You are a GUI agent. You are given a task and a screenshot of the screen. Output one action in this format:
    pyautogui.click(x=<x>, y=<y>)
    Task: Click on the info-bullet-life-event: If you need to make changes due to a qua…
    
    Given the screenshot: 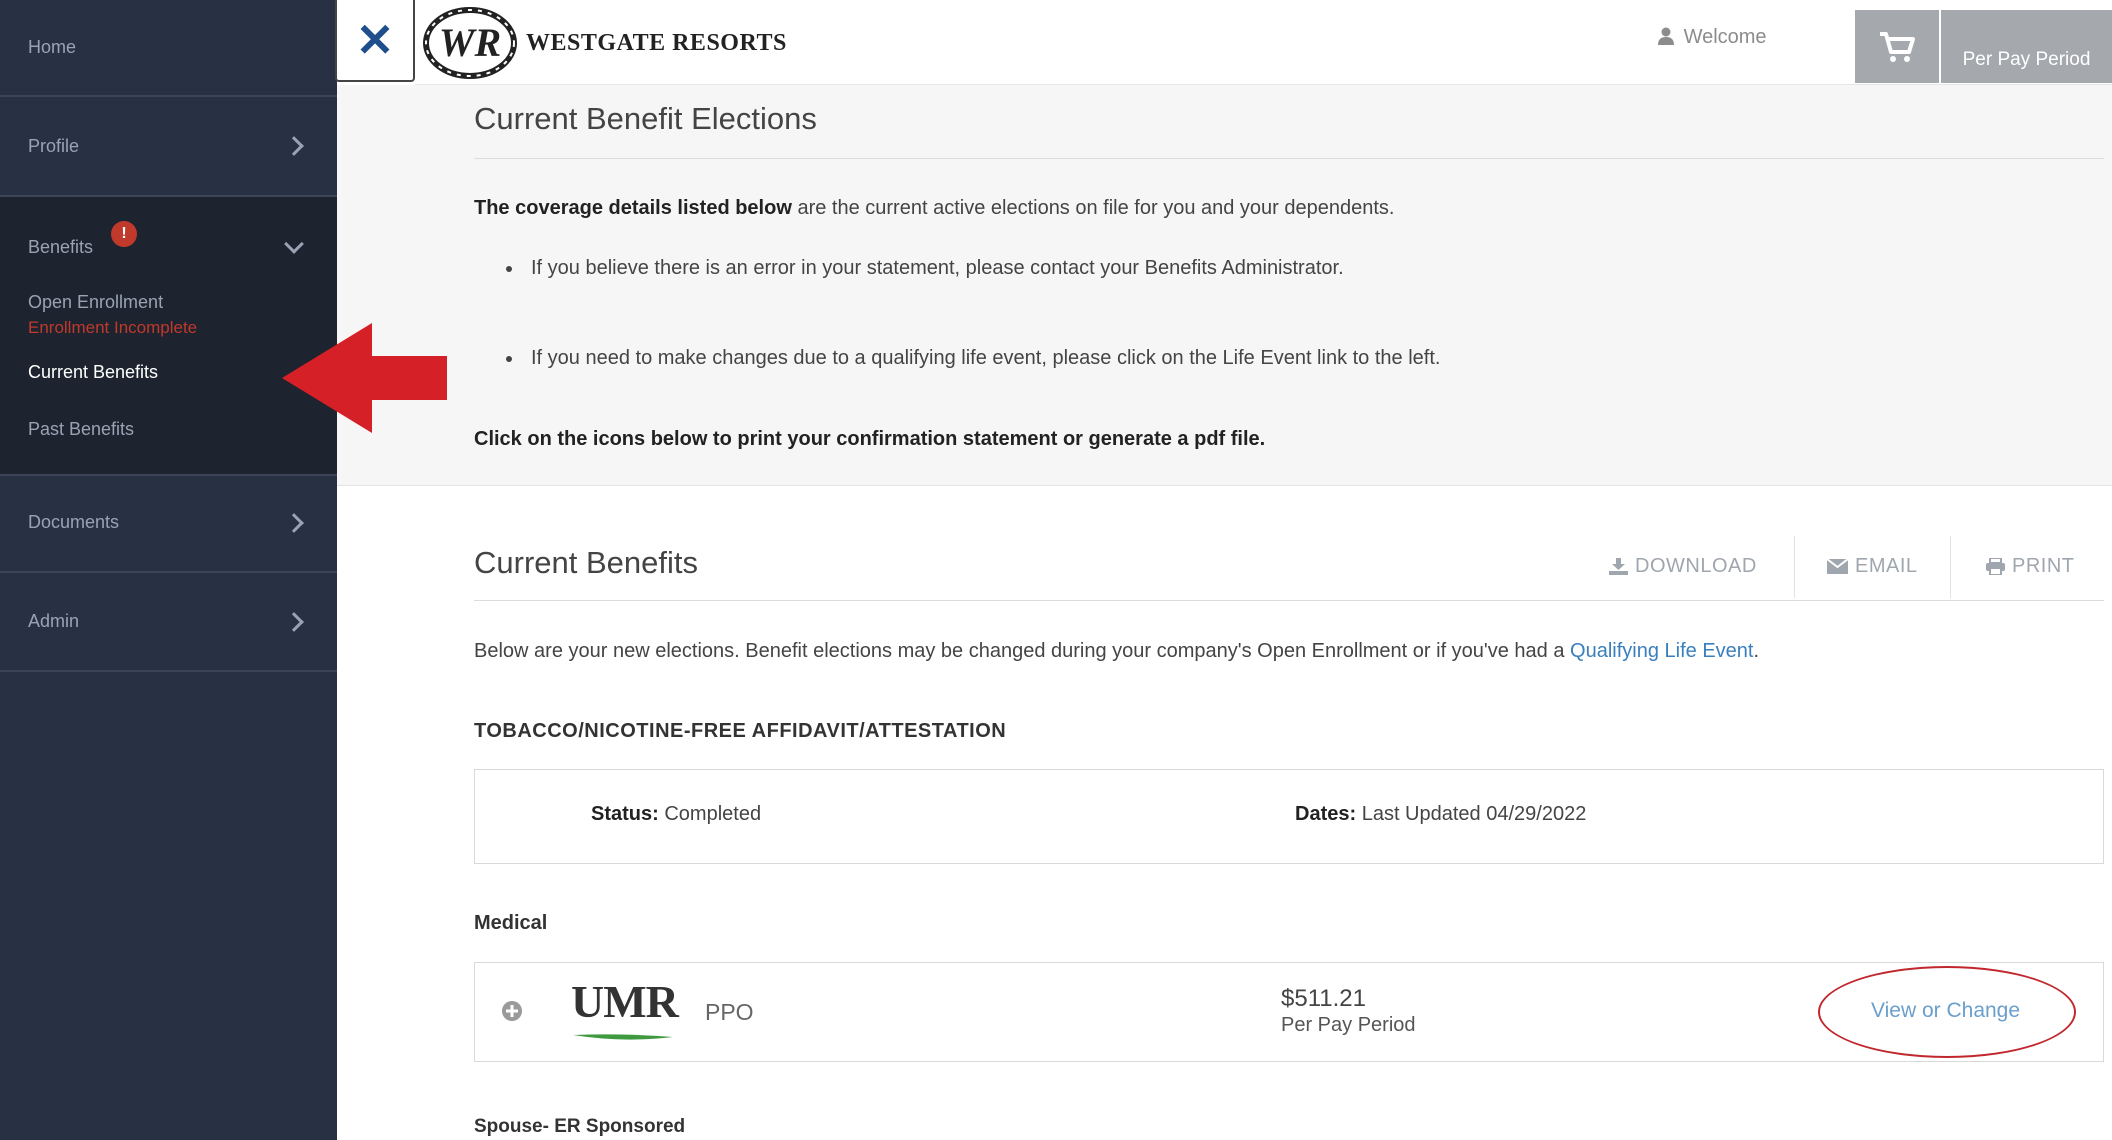 What is the action you would take?
    pyautogui.click(x=986, y=358)
    